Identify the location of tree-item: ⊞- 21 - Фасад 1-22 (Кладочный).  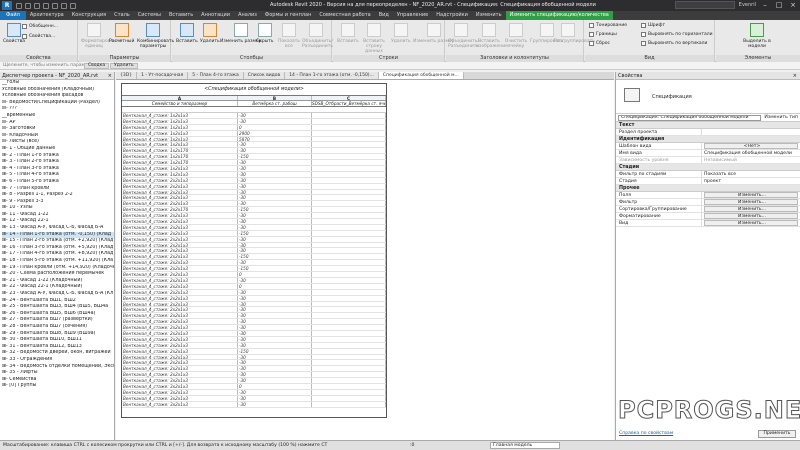
(58, 281).